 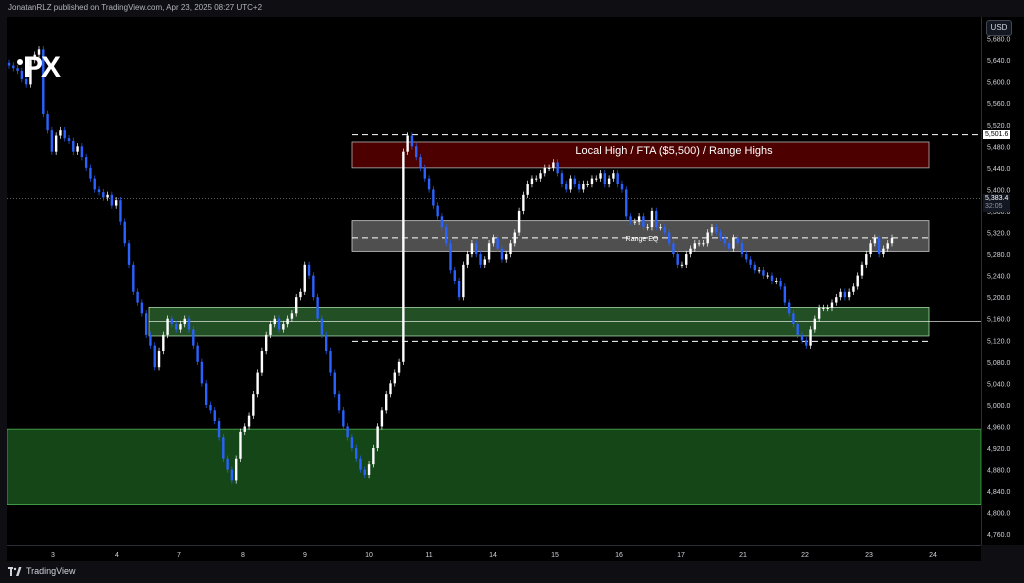 I want to click on y-tick-label: 5,160.0, so click(x=998, y=320).